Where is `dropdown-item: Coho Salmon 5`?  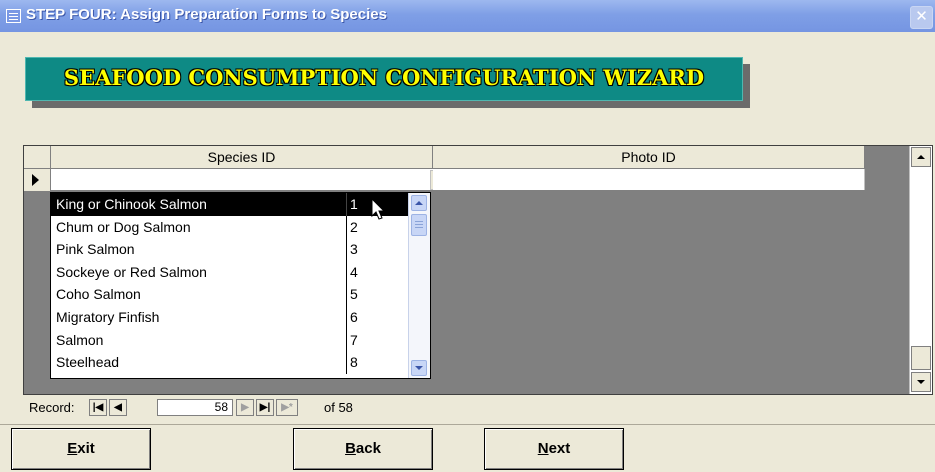 dropdown-item: Coho Salmon 5 is located at coordinates (230, 294).